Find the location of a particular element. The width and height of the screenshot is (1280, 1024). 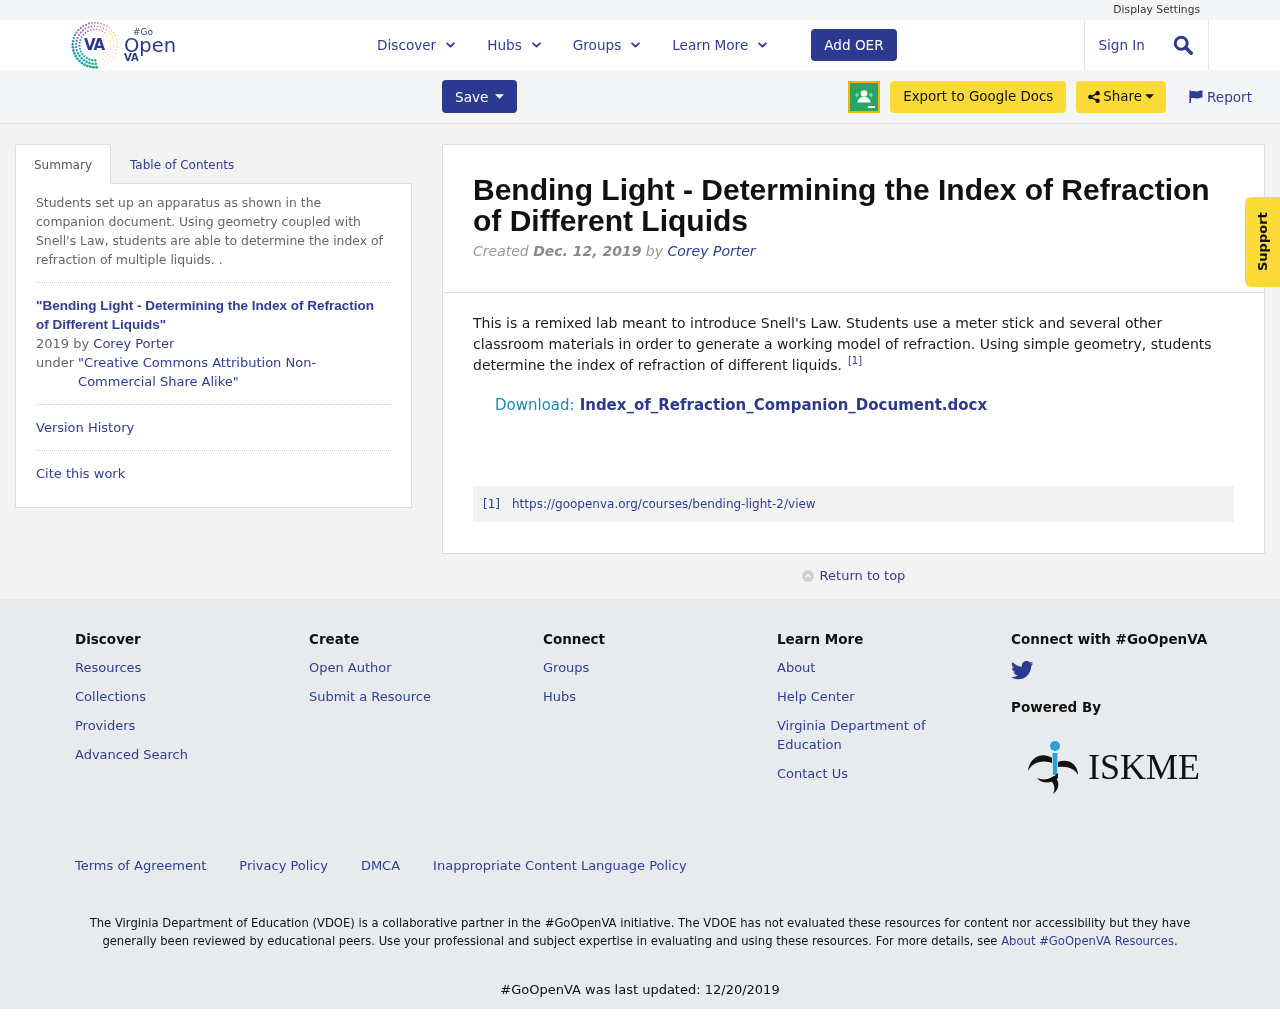

download-label: Download: is located at coordinates (535, 405).